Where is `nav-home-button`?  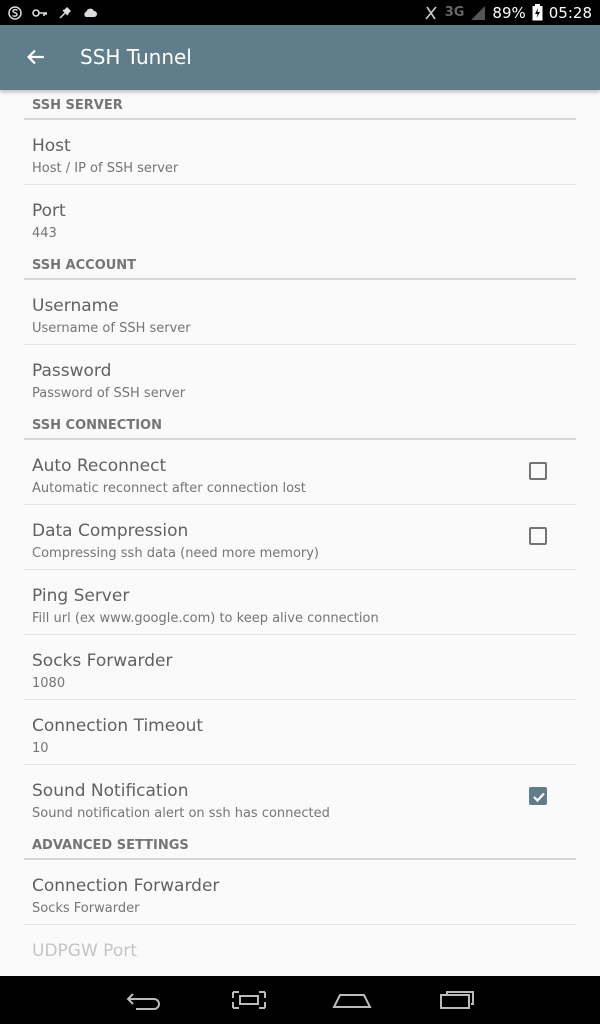
nav-home-button is located at coordinates (352, 1000).